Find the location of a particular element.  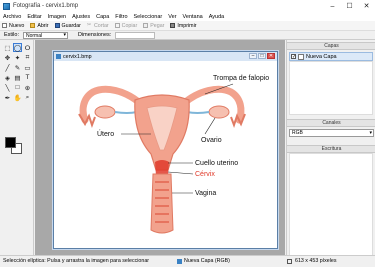

ovario-leader is located at coordinates (210, 126).